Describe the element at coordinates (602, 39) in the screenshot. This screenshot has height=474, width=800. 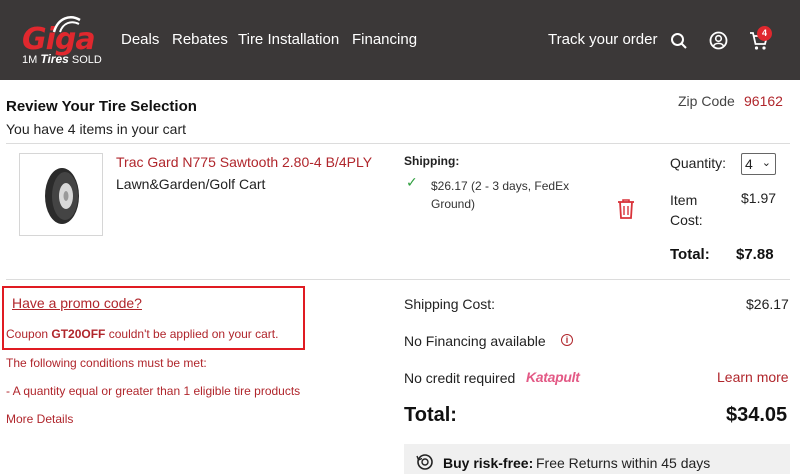
I see `track-order-link: Track your order` at that location.